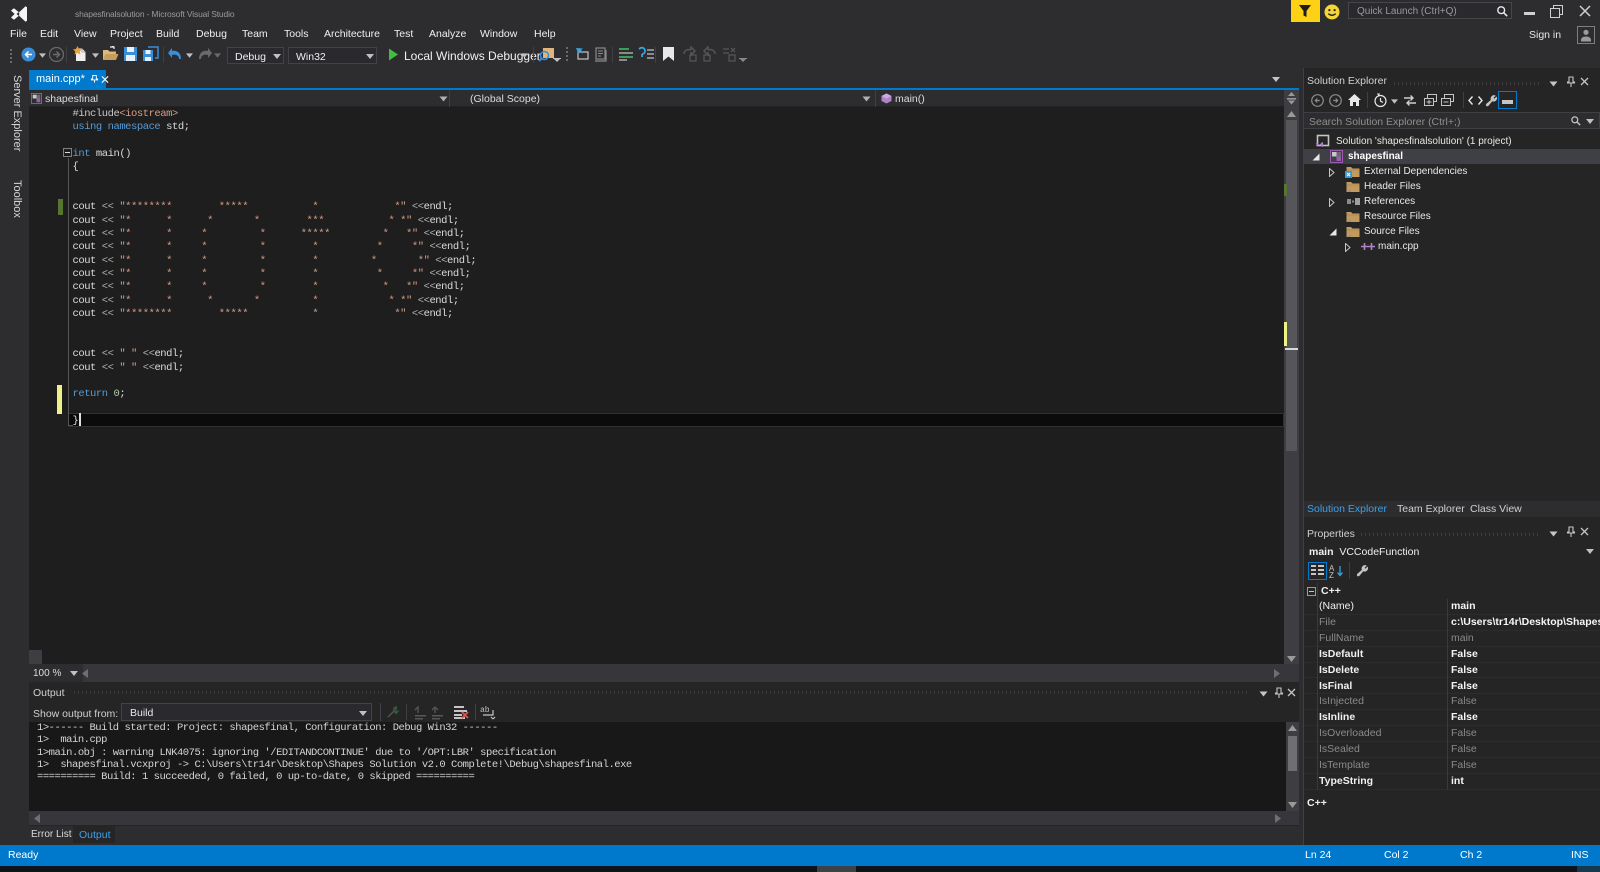  Describe the element at coordinates (485, 710) in the screenshot. I see `svg-text: ab` at that location.